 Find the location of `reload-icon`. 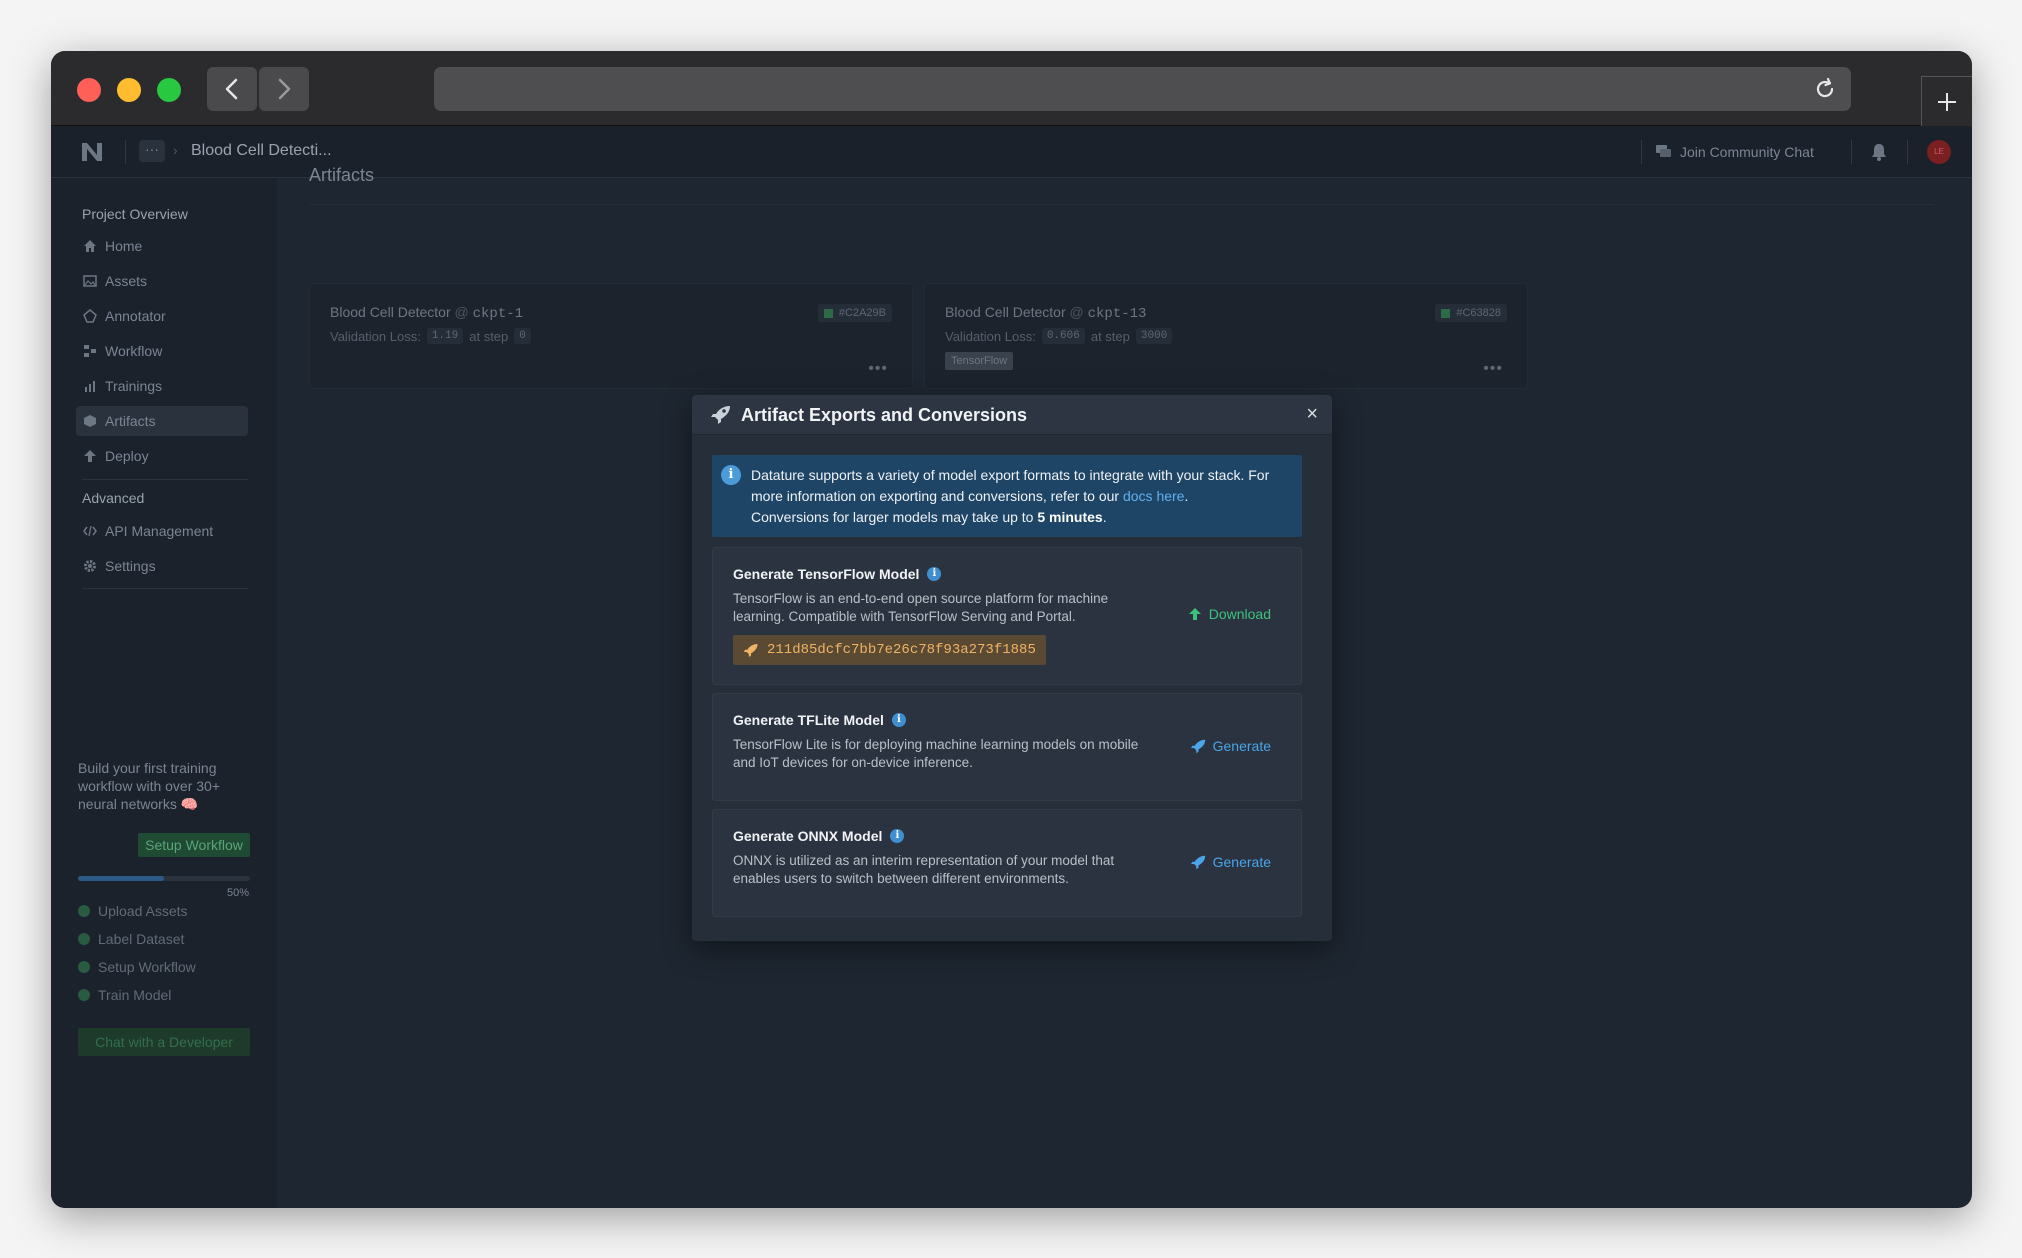

reload-icon is located at coordinates (1825, 89).